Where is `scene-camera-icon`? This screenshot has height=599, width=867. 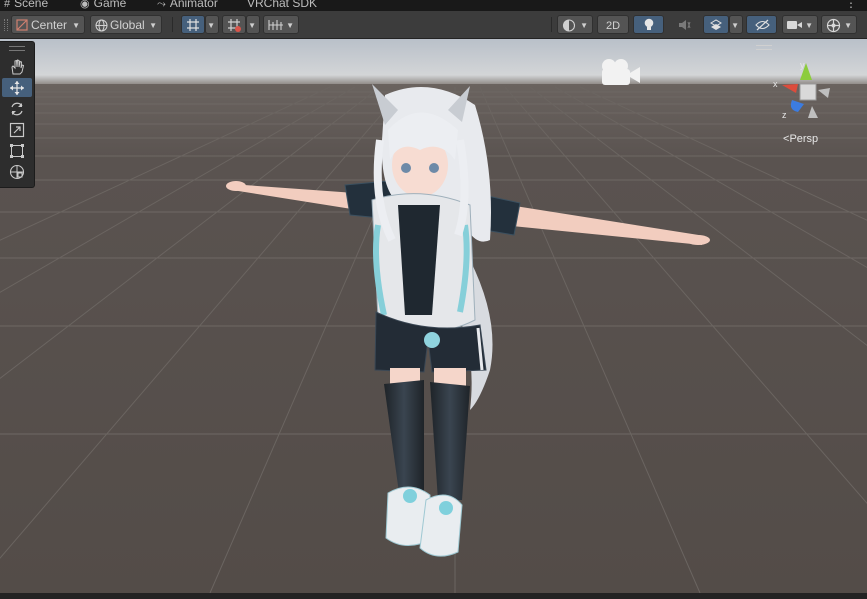 scene-camera-icon is located at coordinates (622, 72).